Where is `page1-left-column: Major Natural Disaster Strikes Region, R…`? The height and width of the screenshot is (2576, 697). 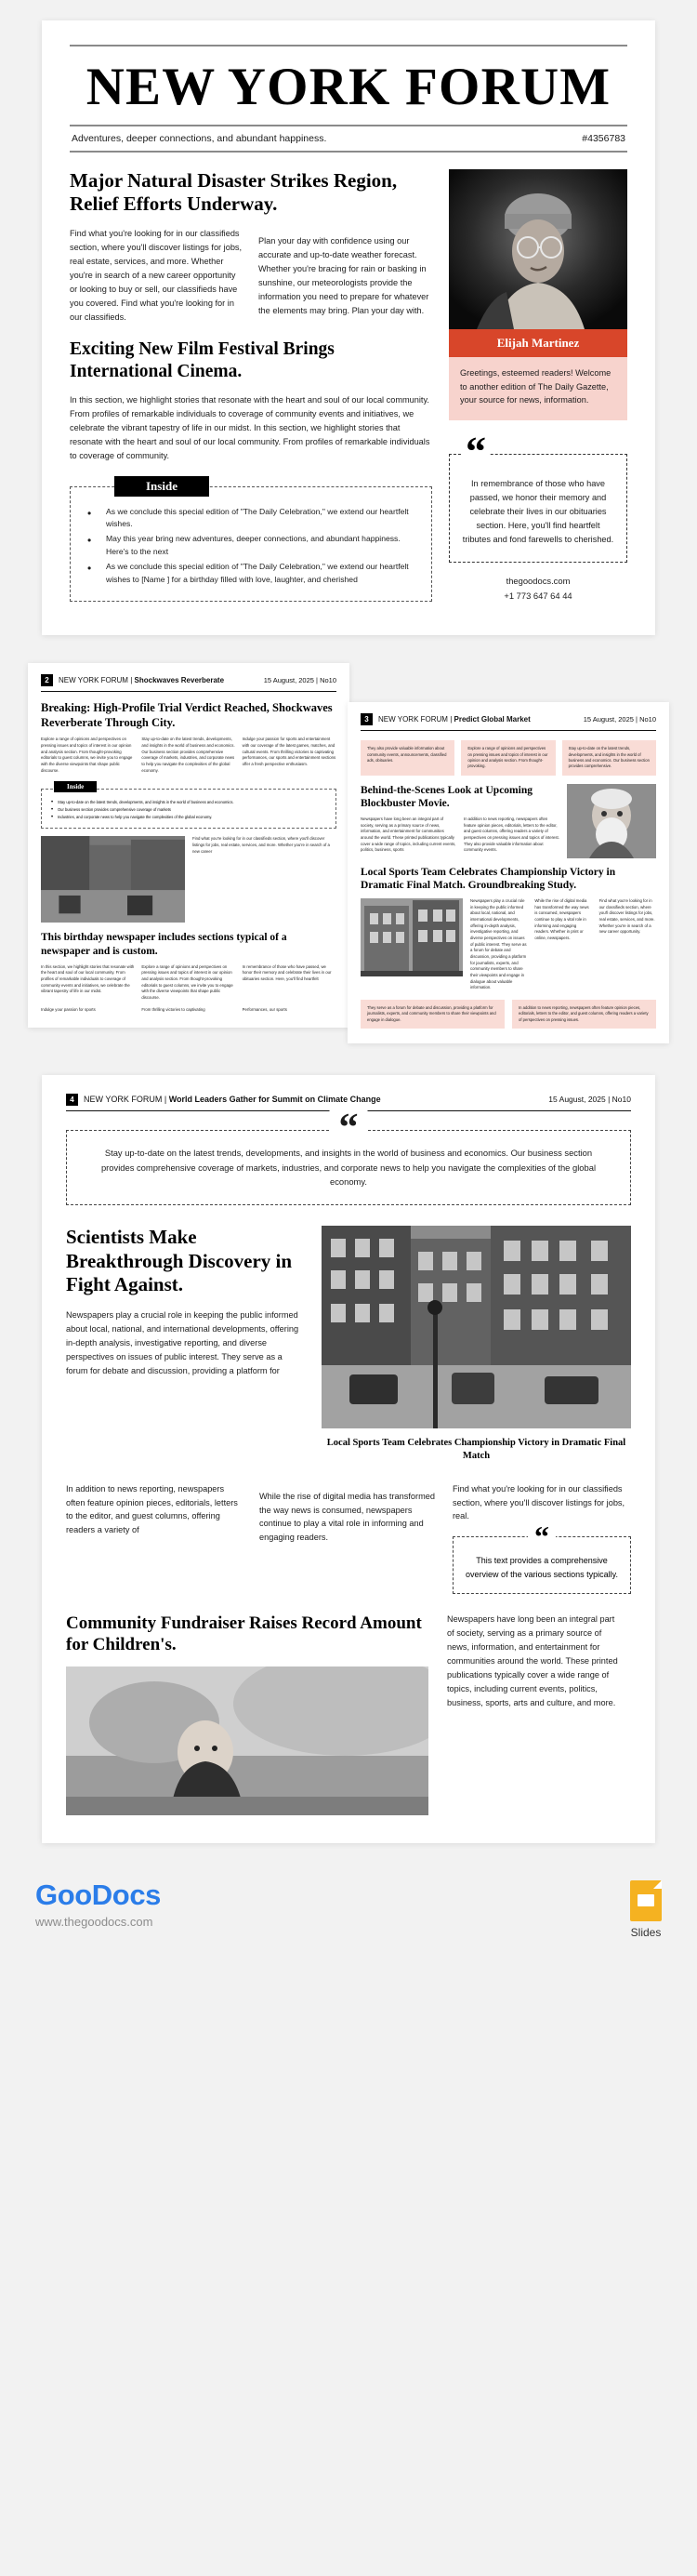
page1-left-column: Major Natural Disaster Strikes Region, R… is located at coordinates (251, 386).